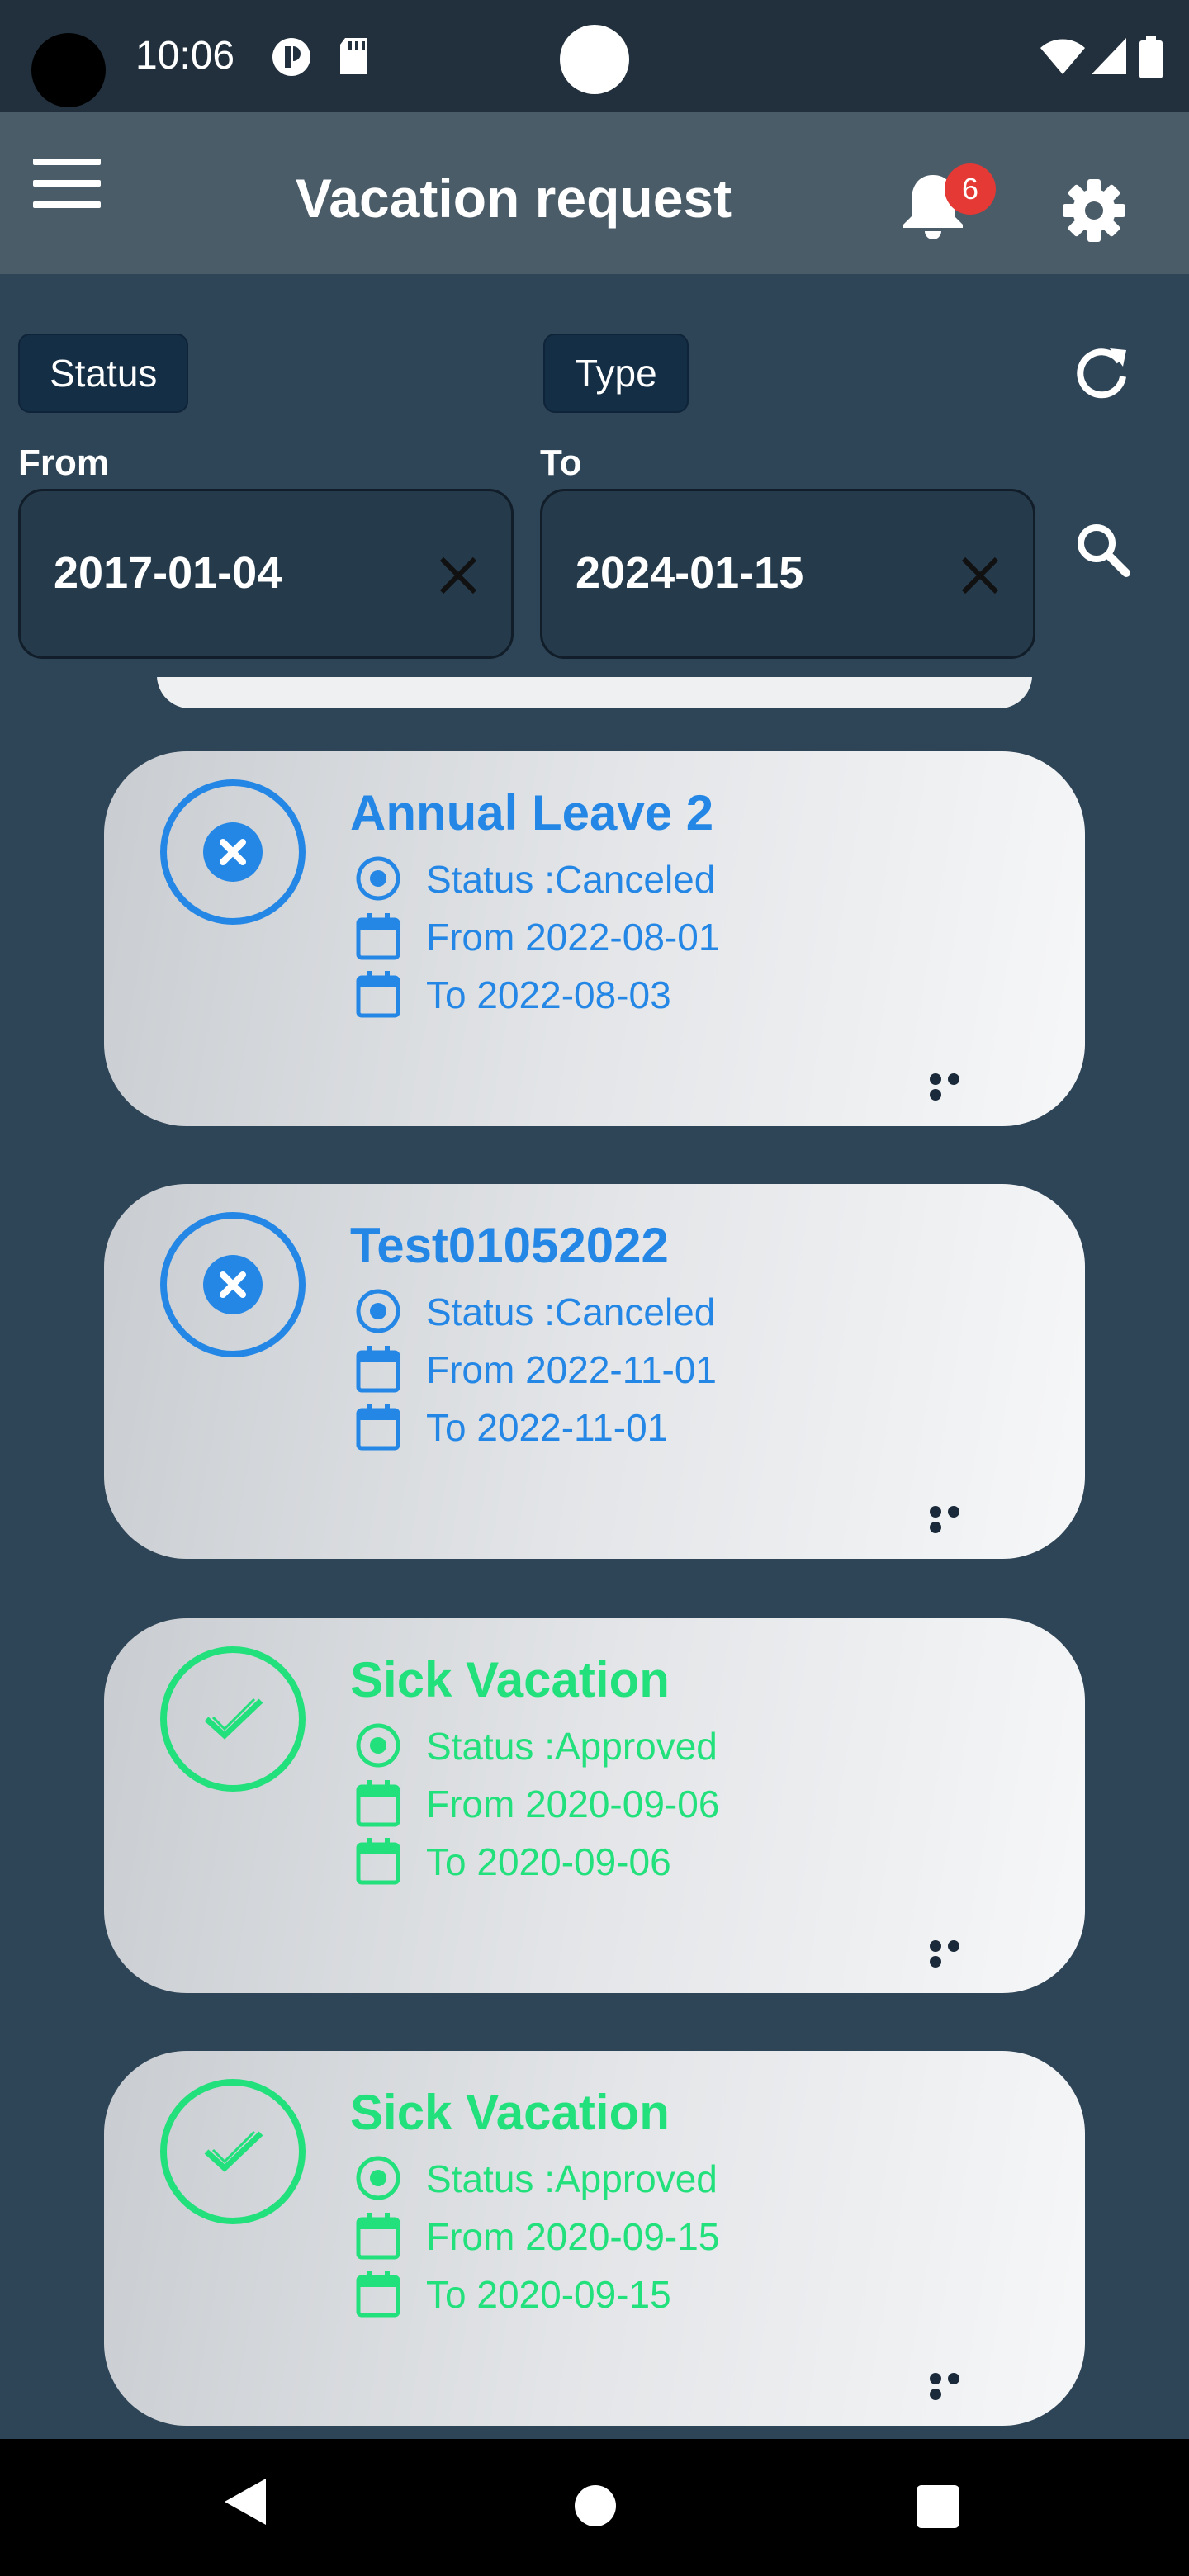 Image resolution: width=1189 pixels, height=2576 pixels. What do you see at coordinates (353, 56) in the screenshot?
I see `sd-card-icon` at bounding box center [353, 56].